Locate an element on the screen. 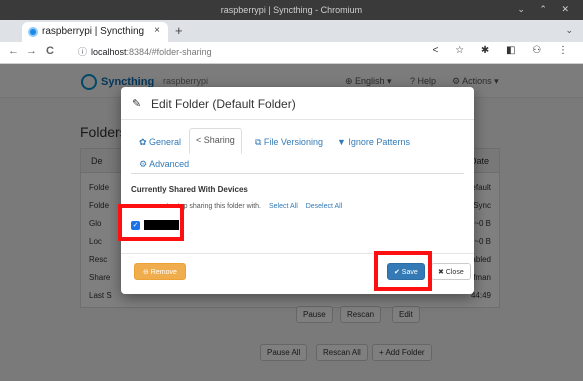  toolbar-icons: < ☆ ✱ ◧ ⚇ ⋮ is located at coordinates (504, 50).